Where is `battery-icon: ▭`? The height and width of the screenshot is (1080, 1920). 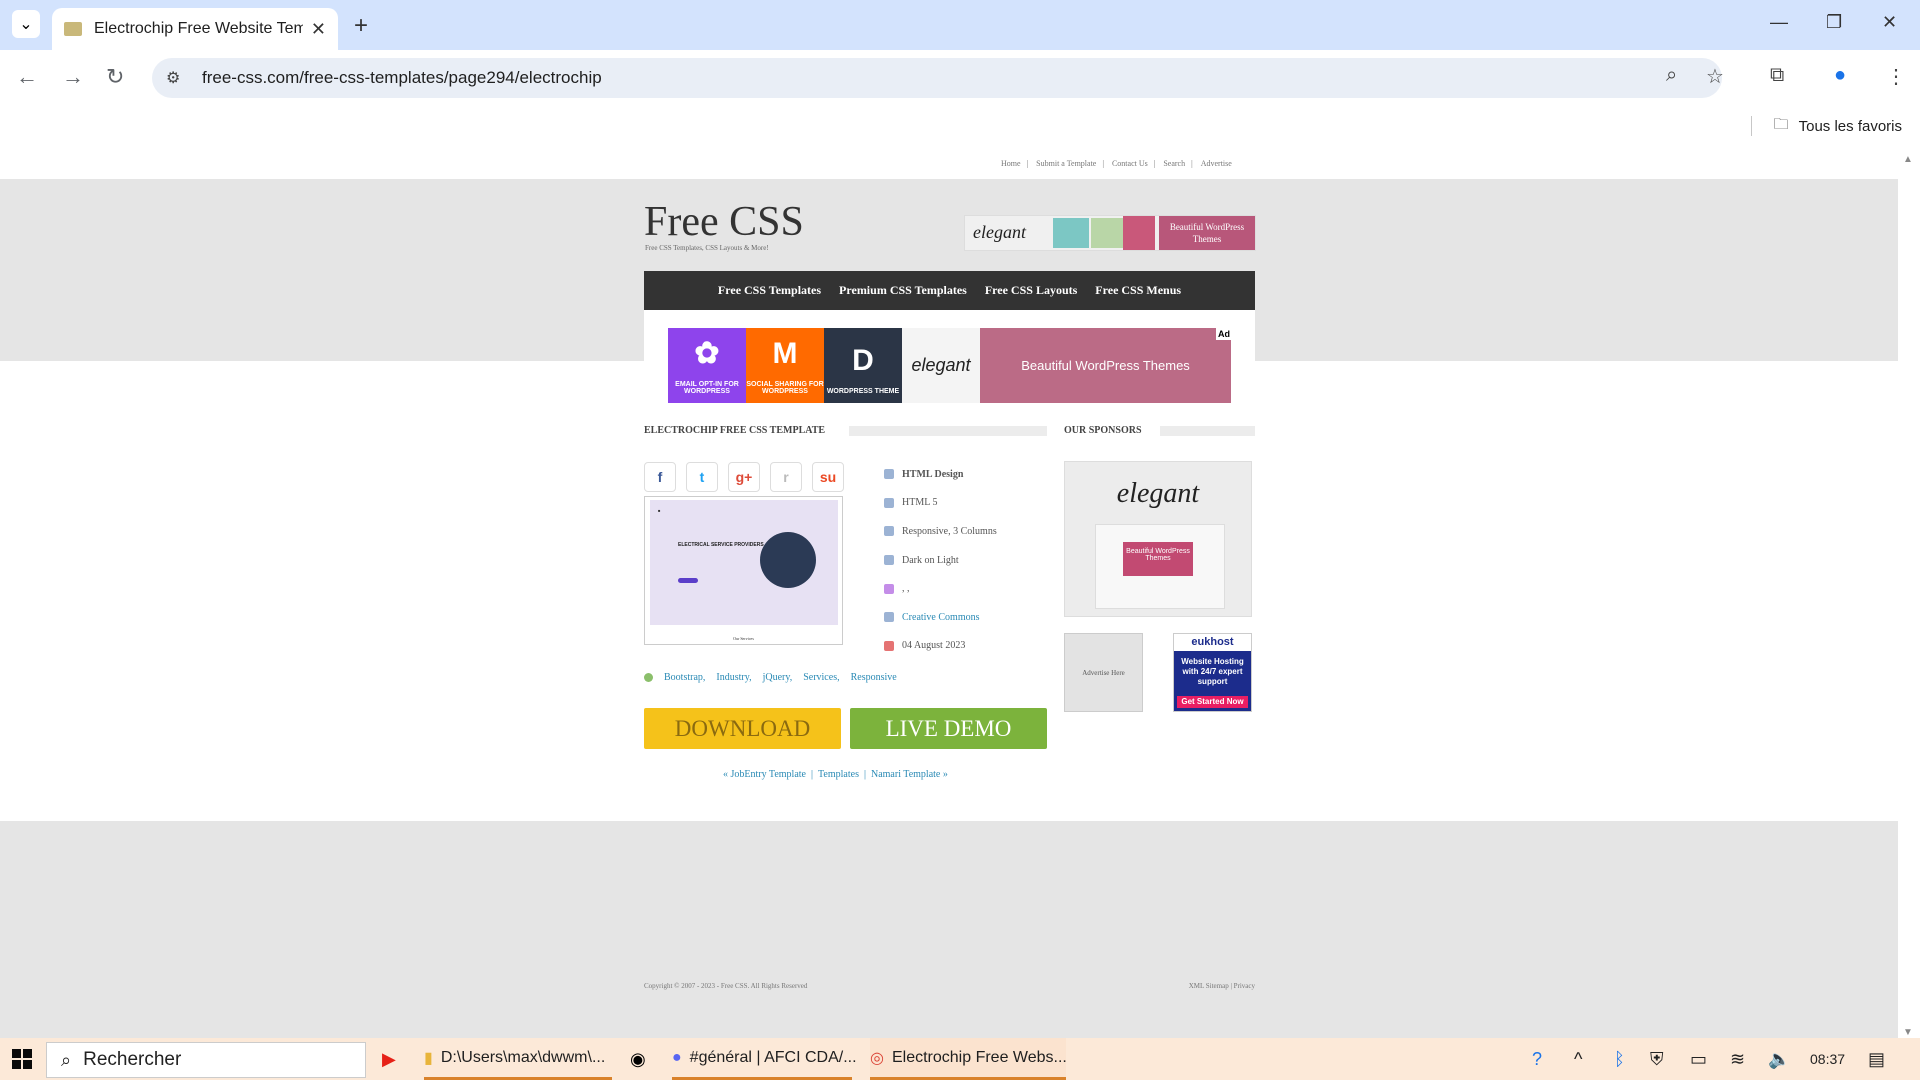 battery-icon: ▭ is located at coordinates (1698, 1059).